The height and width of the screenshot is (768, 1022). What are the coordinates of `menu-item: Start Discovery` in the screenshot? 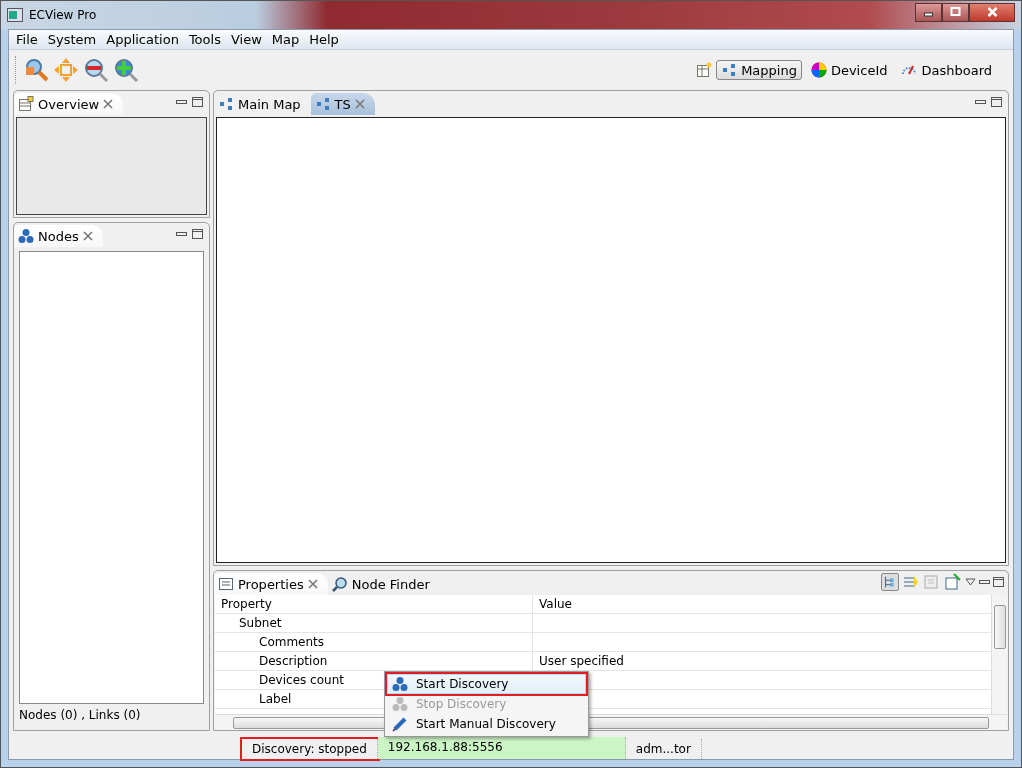 It's located at (486, 684).